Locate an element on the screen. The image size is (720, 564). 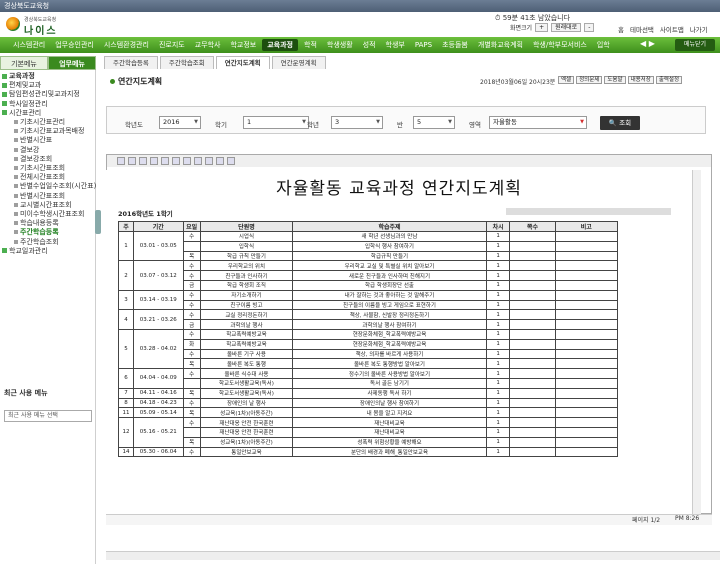
action-button: 출력설정 is located at coordinates (669, 80).